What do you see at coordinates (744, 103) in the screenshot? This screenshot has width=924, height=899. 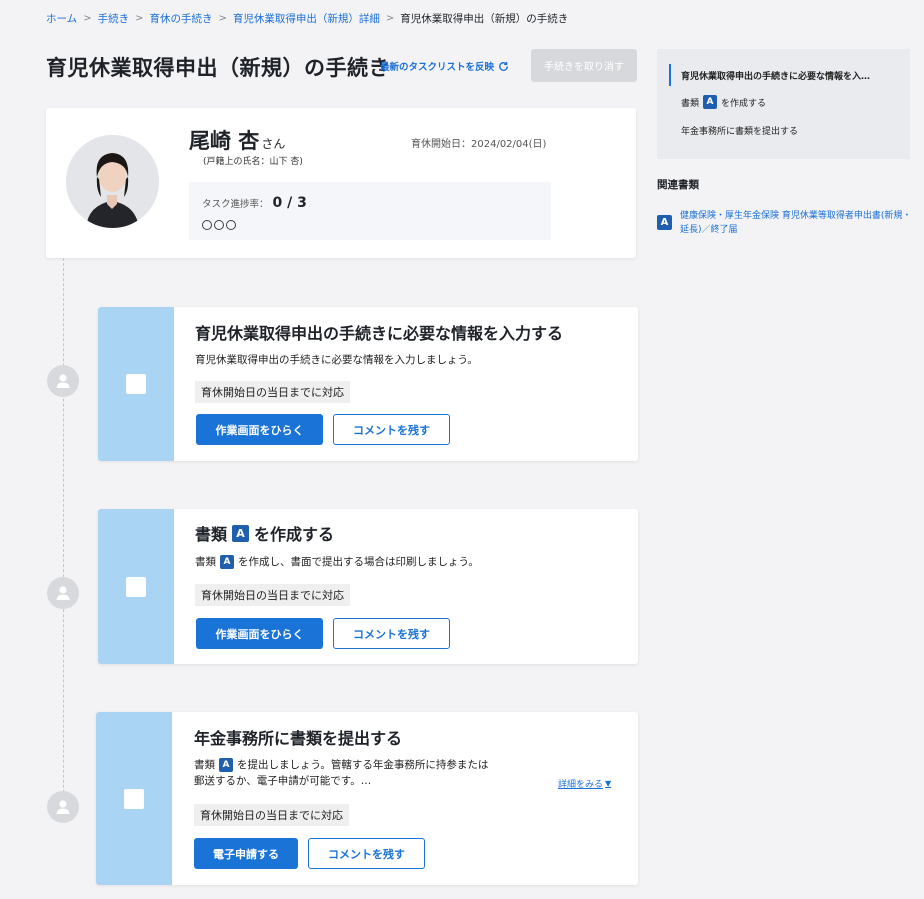 I see `step-suffix: を作成する` at bounding box center [744, 103].